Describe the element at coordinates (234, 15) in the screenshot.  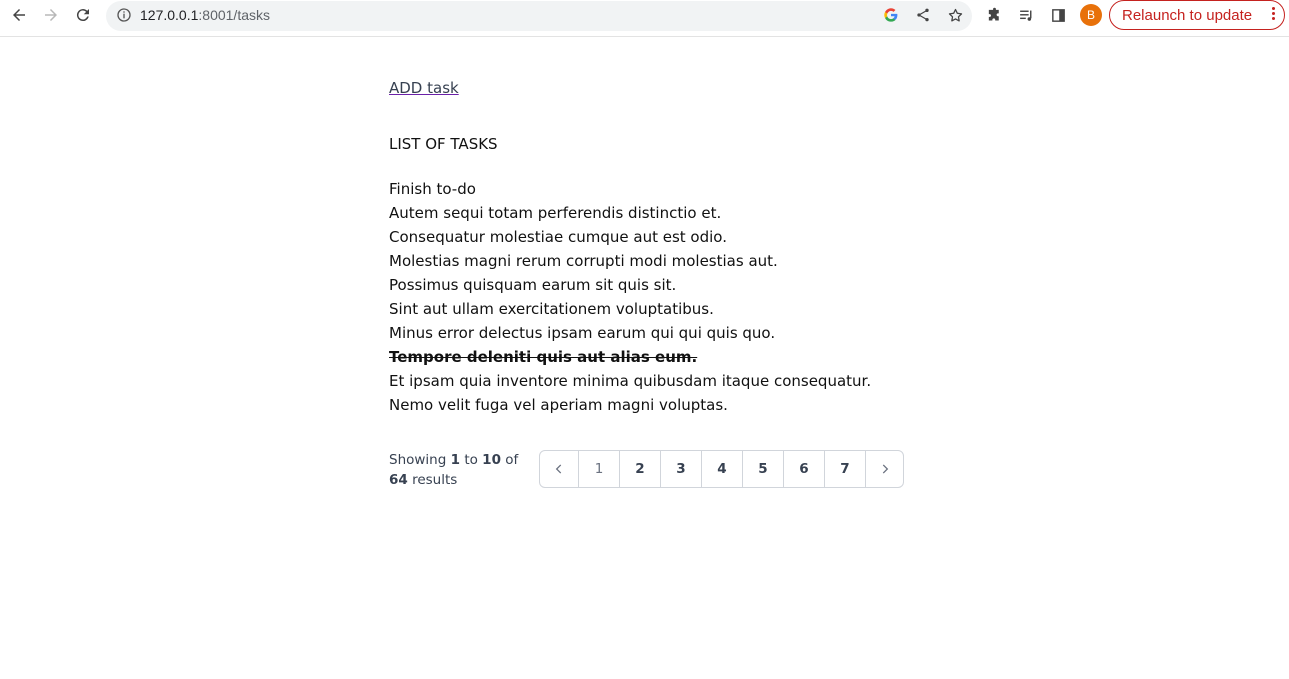
I see `url-path: :8001/tasks` at that location.